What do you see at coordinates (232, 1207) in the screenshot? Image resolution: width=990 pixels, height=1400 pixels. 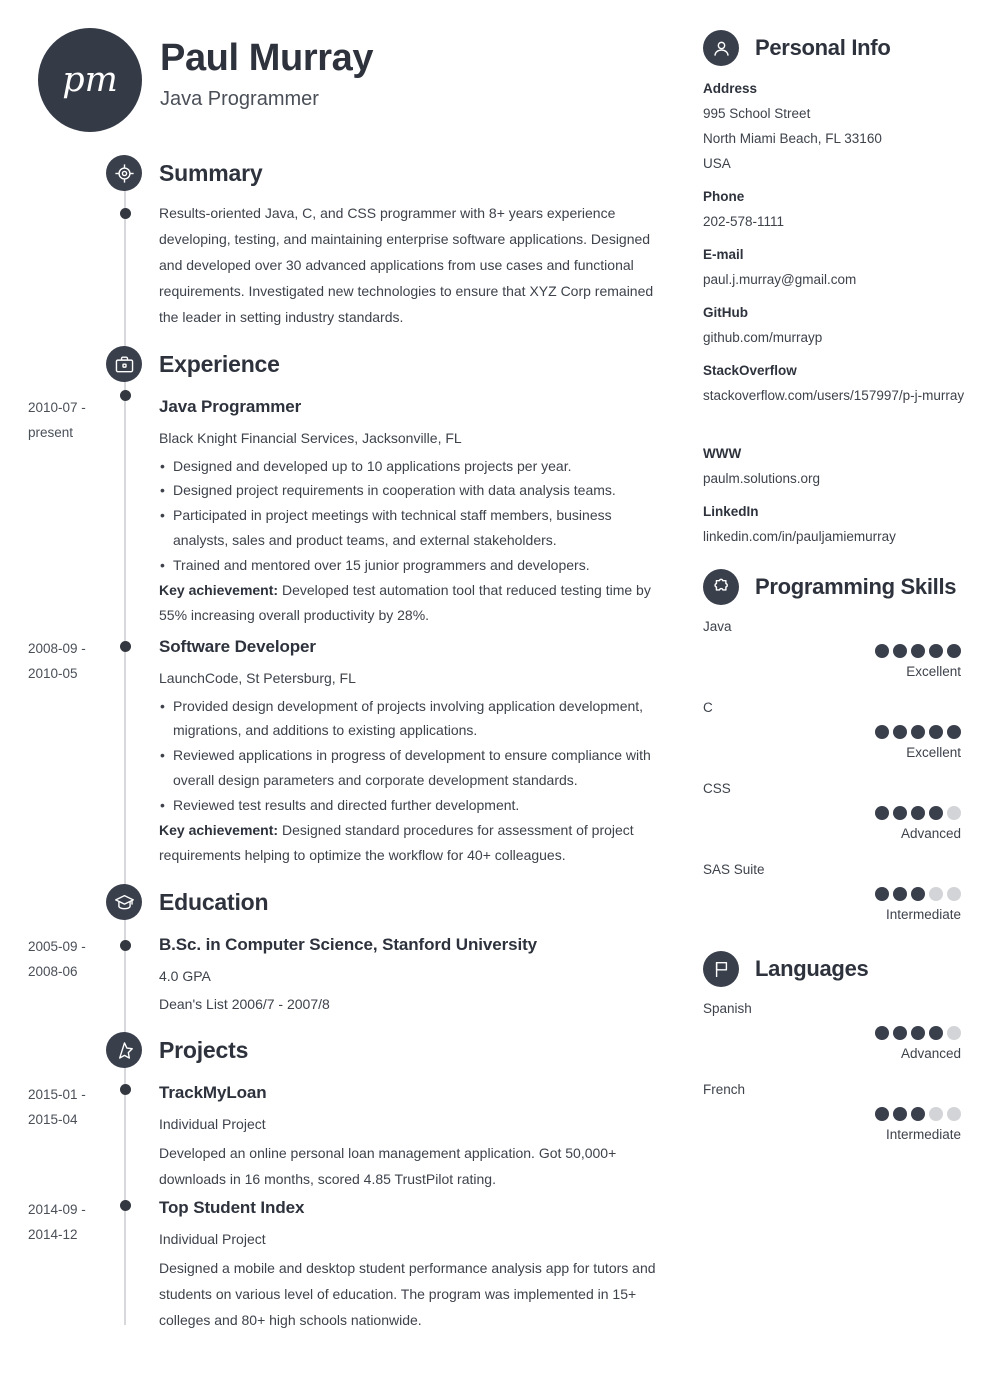 I see `entry-title: Top Student Index` at bounding box center [232, 1207].